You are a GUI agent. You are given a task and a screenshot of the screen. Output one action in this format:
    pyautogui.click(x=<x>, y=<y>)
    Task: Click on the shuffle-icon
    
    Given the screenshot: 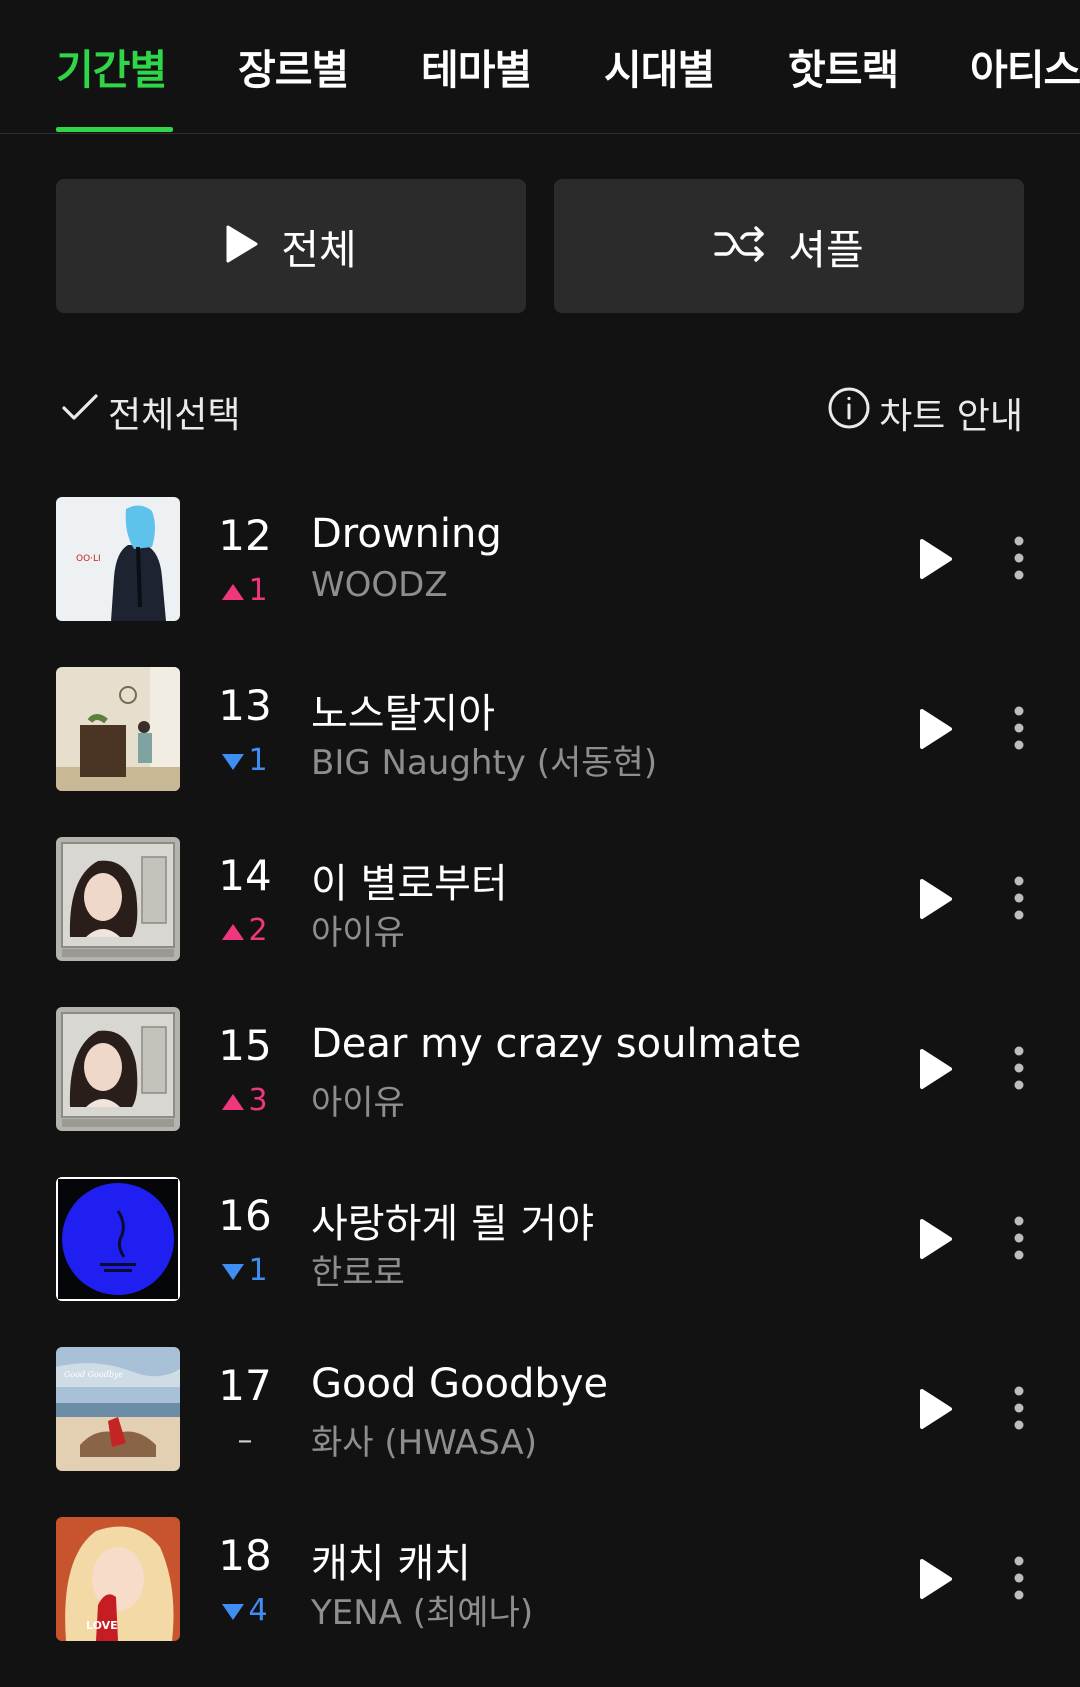 What is the action you would take?
    pyautogui.click(x=740, y=246)
    